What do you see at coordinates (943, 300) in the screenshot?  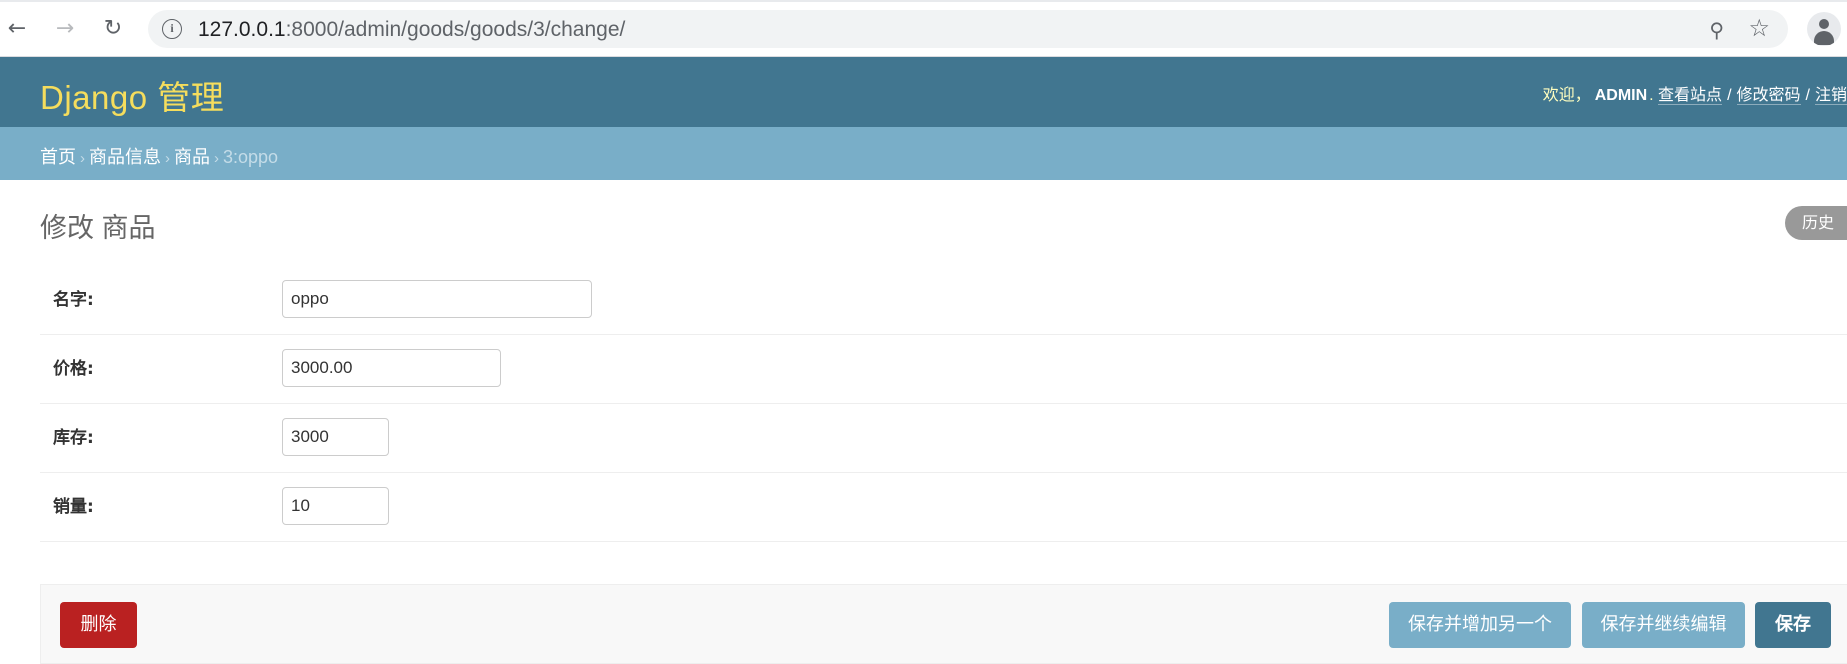 I see `form-row-name: 名字:` at bounding box center [943, 300].